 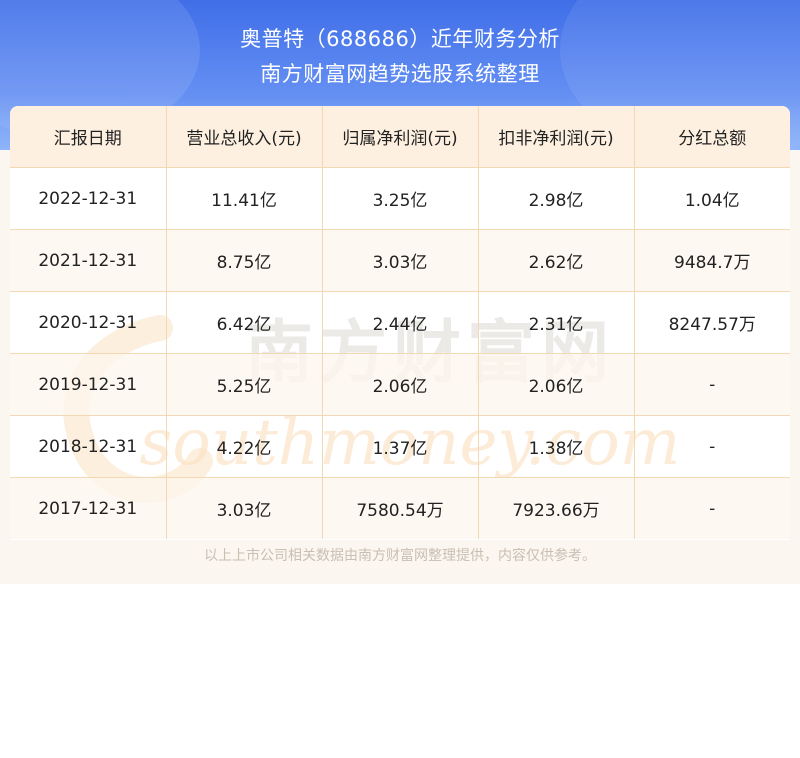 What do you see at coordinates (556, 508) in the screenshot?
I see `cell-adjusted-net-profit: 7923.66万` at bounding box center [556, 508].